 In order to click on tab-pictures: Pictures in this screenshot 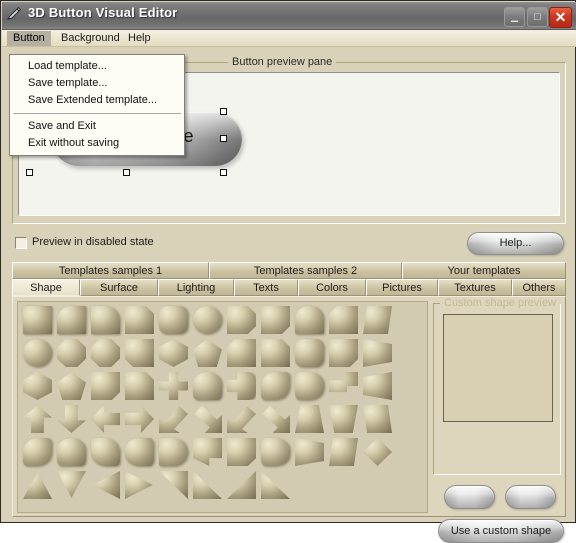, I will do `click(402, 287)`.